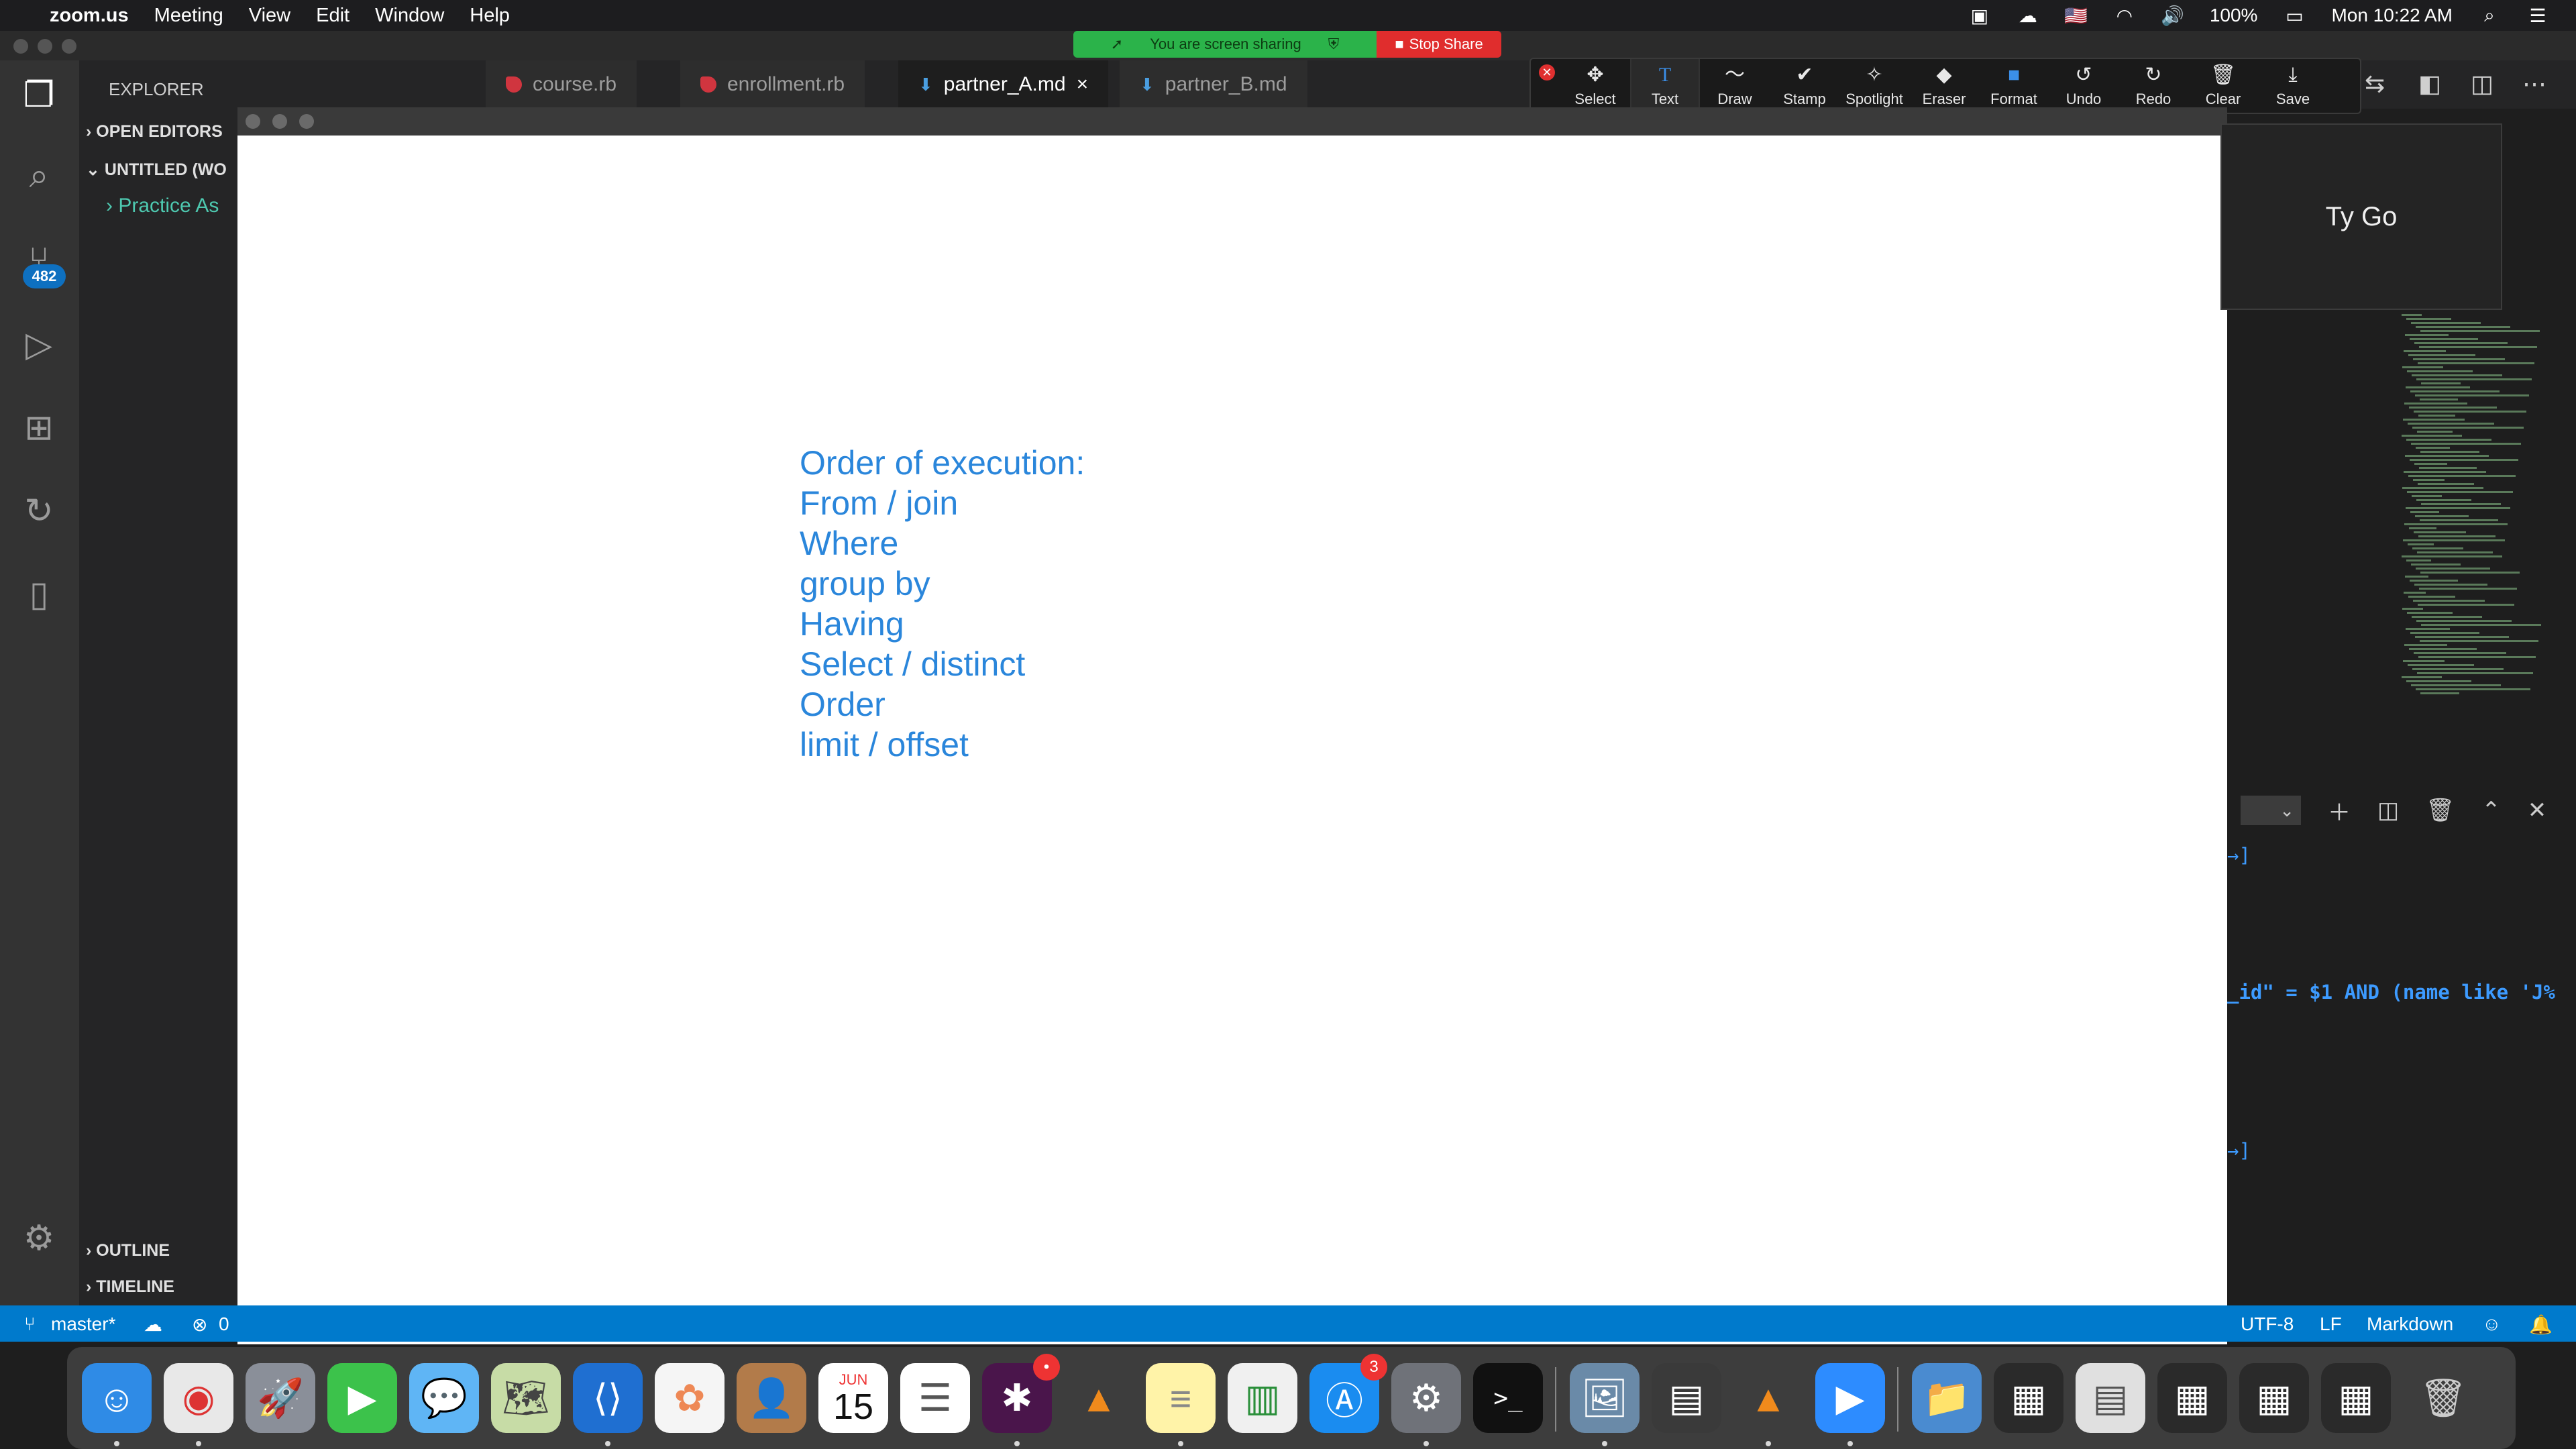 The height and width of the screenshot is (1449, 2576). Describe the element at coordinates (2375, 84) in the screenshot. I see `compare-changes-icon: ⇆` at that location.